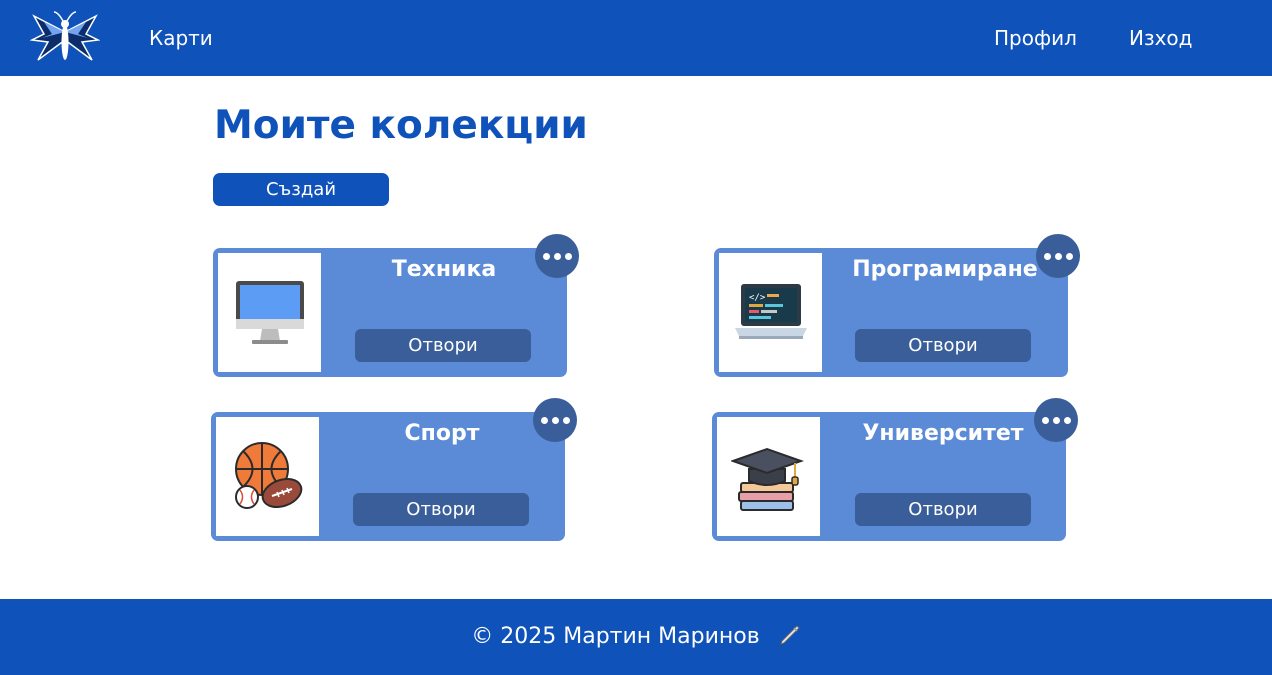 The height and width of the screenshot is (675, 1272). Describe the element at coordinates (767, 479) in the screenshot. I see `graduation-cap-books-icon` at that location.